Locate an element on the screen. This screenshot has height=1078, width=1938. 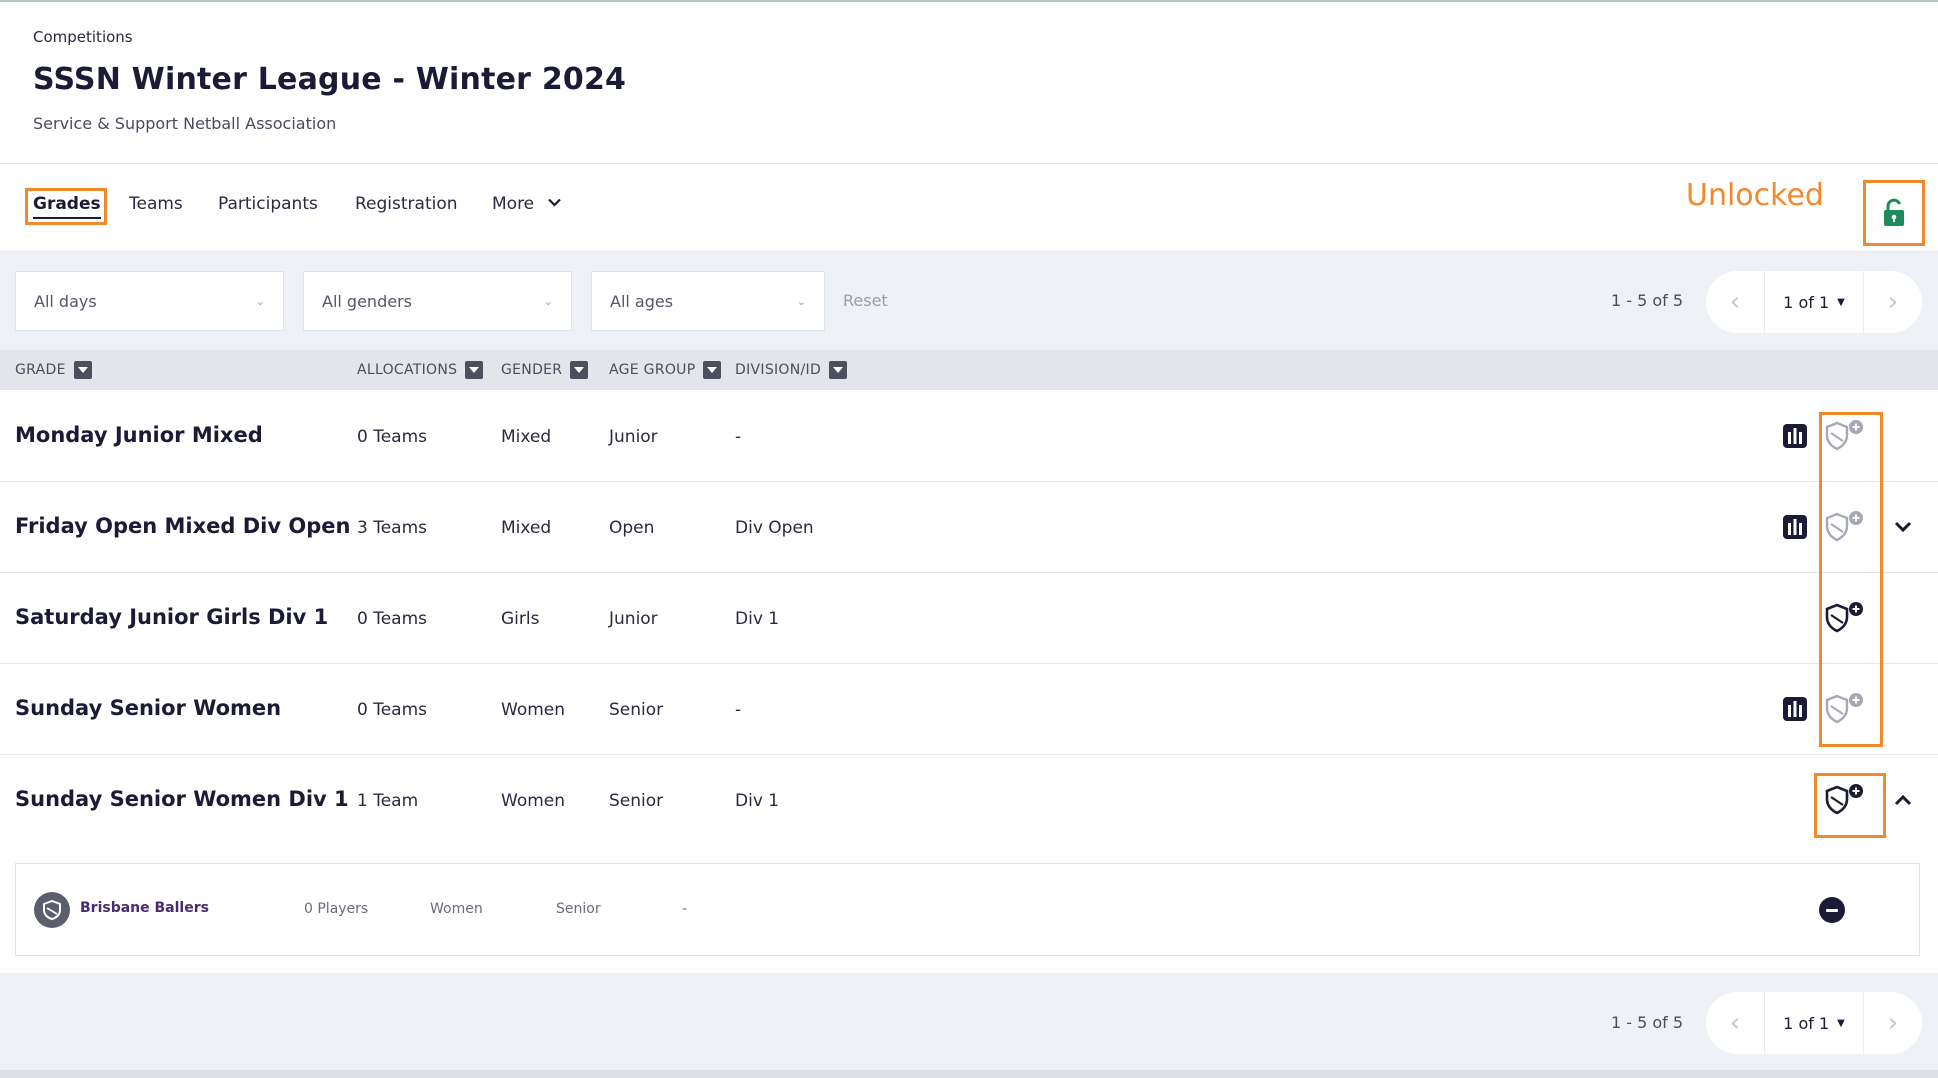
reset-filters-button: Reset is located at coordinates (865, 300).